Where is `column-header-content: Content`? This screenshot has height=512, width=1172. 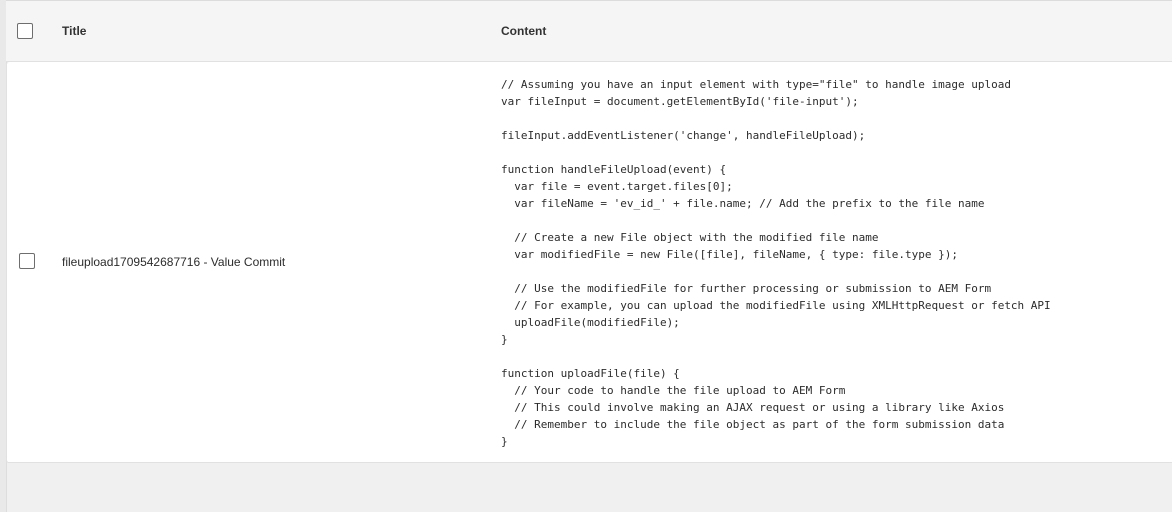 column-header-content: Content is located at coordinates (523, 31).